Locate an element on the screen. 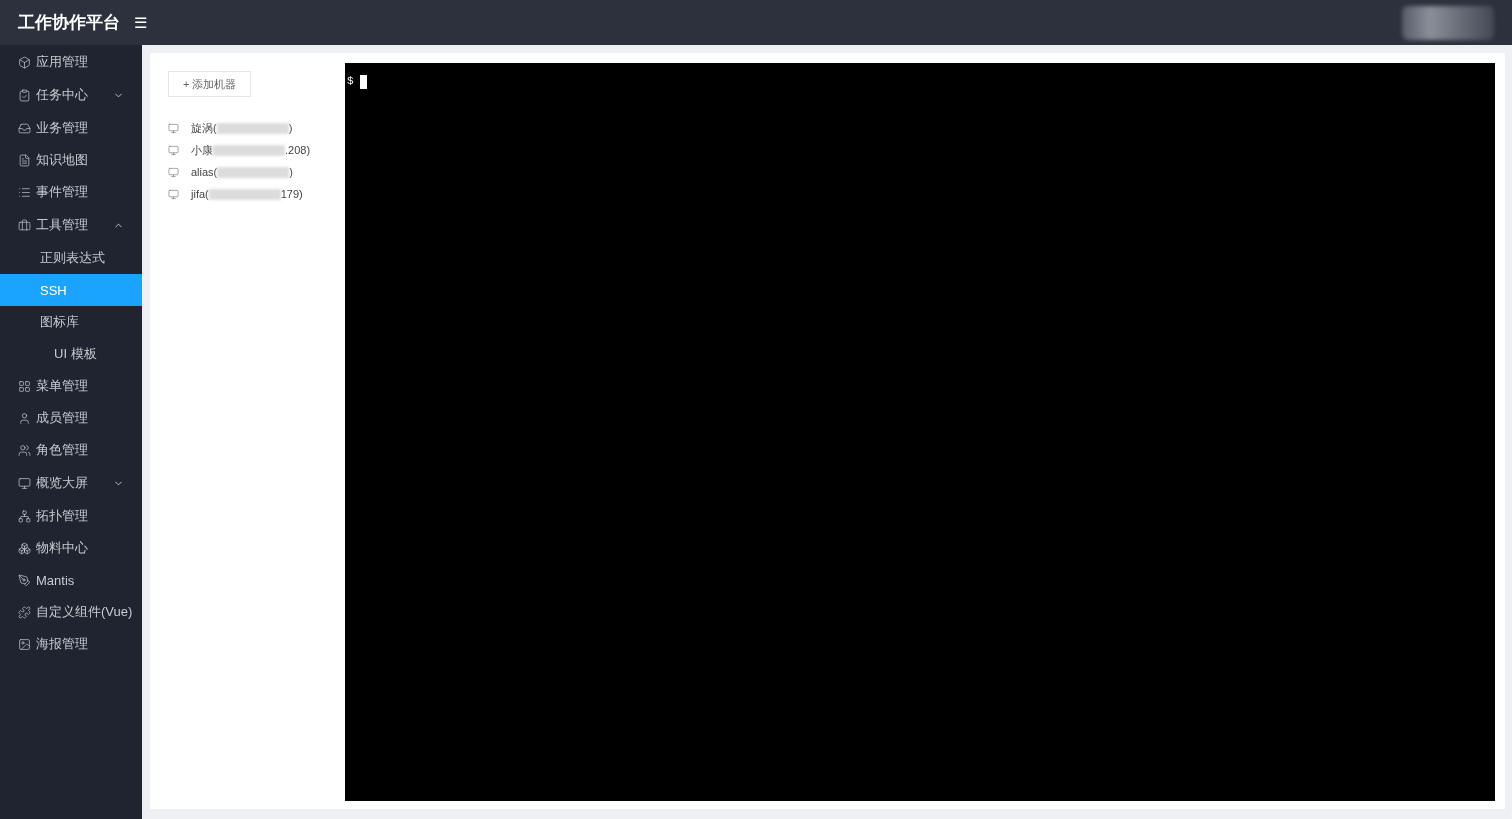 The image size is (1512, 819). sidebar-item: 正则表达式 is located at coordinates (71, 258).